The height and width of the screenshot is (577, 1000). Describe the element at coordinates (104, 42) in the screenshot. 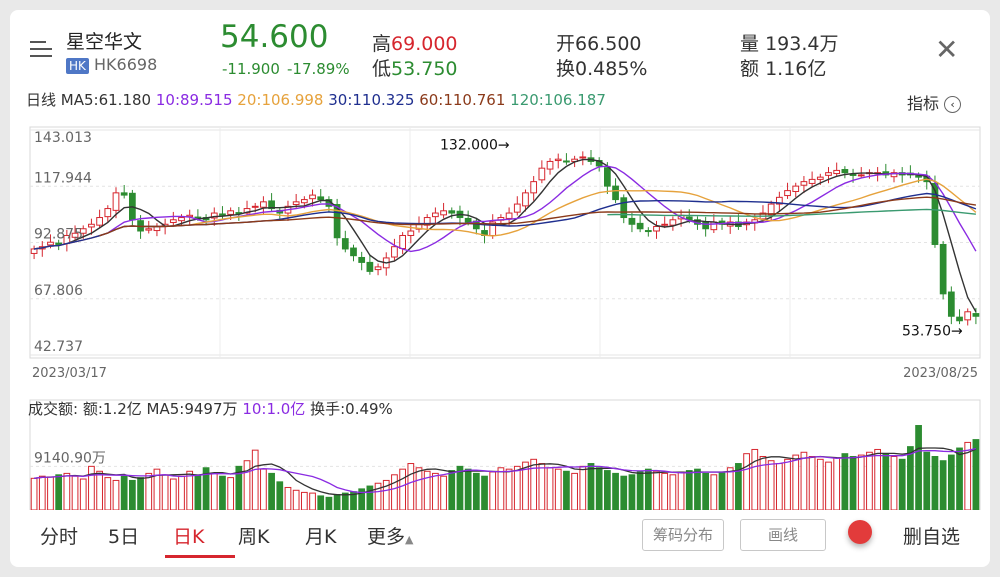

I see `stock-name: 星空华文` at that location.